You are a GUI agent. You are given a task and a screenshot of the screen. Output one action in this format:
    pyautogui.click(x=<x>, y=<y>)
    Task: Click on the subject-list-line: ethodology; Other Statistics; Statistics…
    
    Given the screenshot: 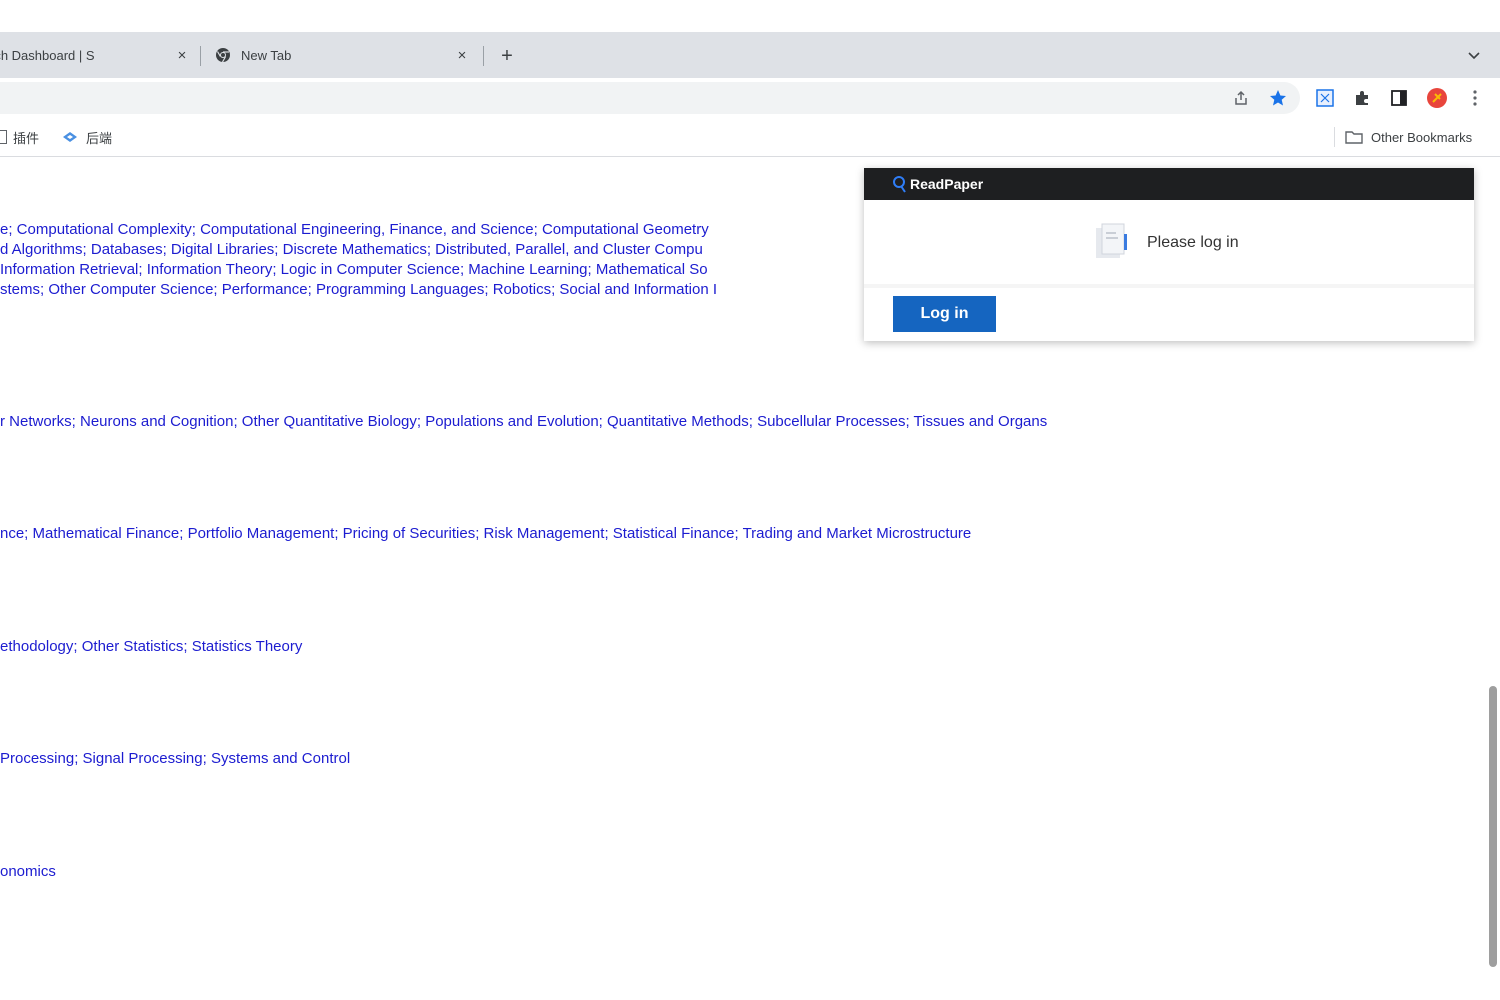 What is the action you would take?
    pyautogui.click(x=151, y=646)
    